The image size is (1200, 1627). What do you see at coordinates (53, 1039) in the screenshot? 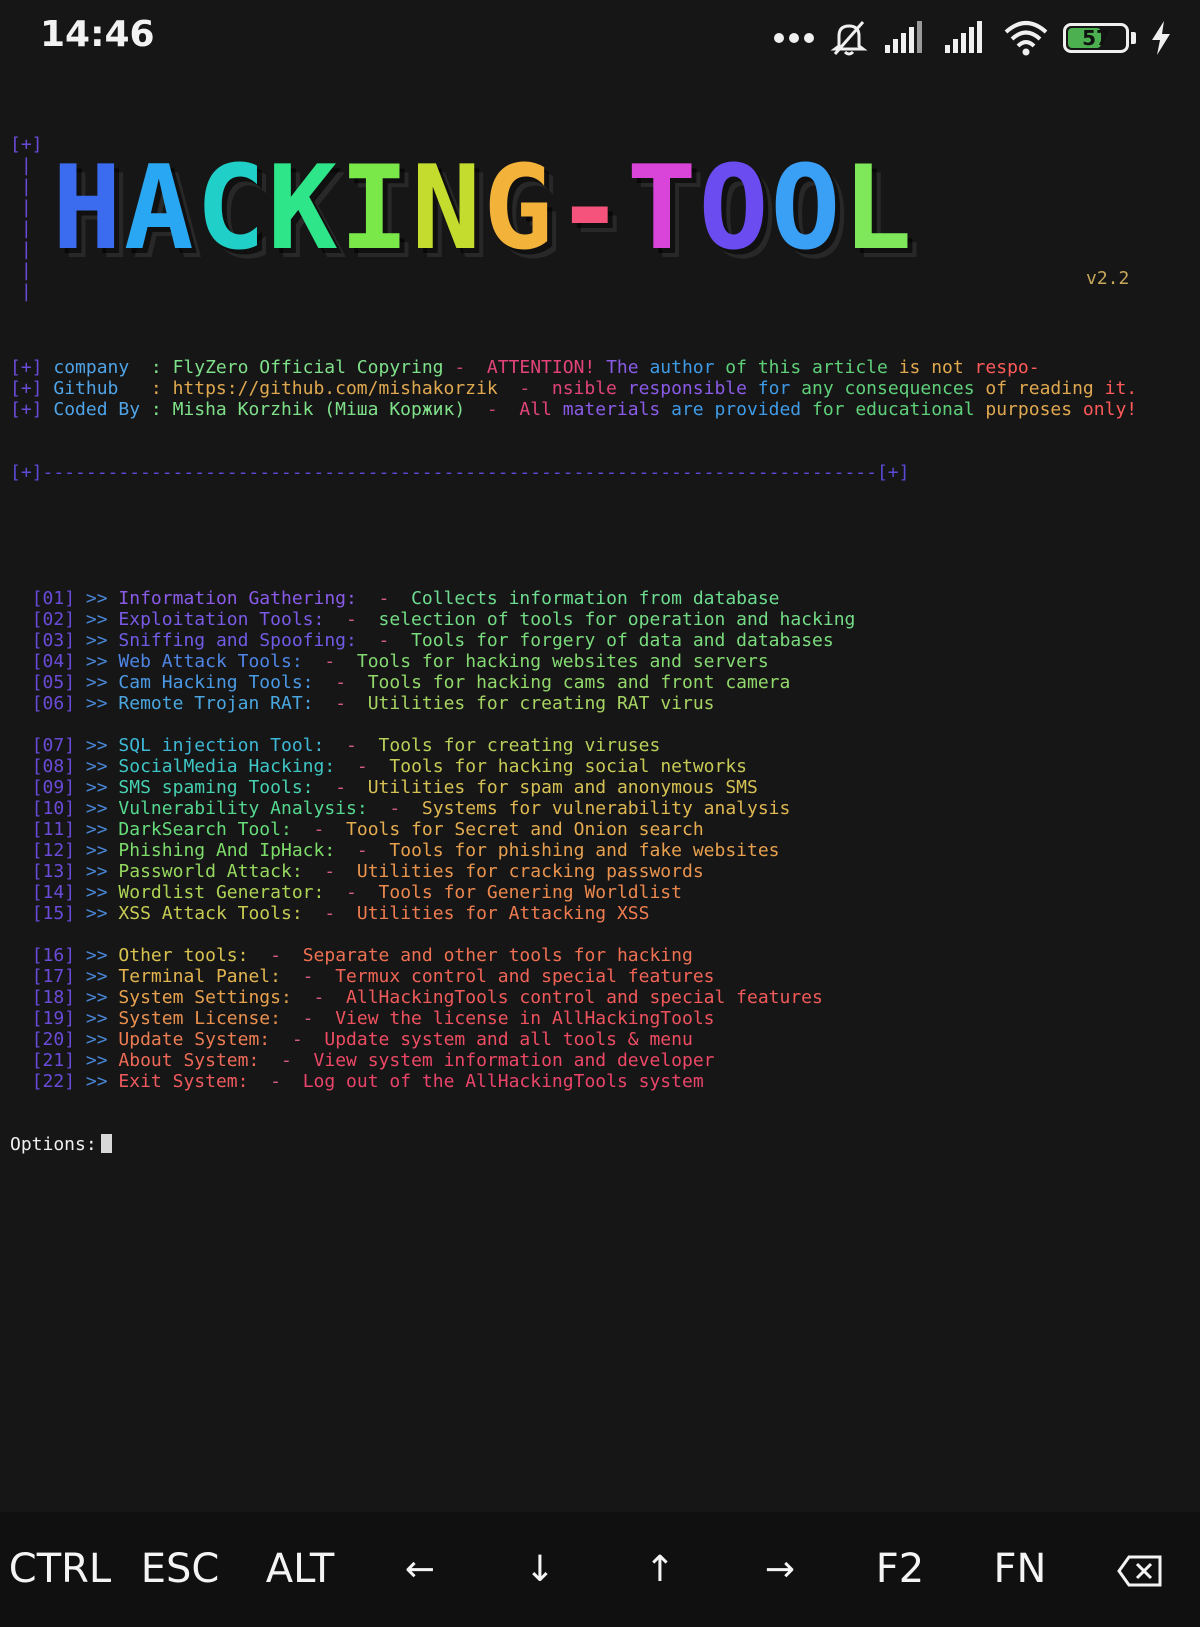
I see `menu-item-number: [20]` at bounding box center [53, 1039].